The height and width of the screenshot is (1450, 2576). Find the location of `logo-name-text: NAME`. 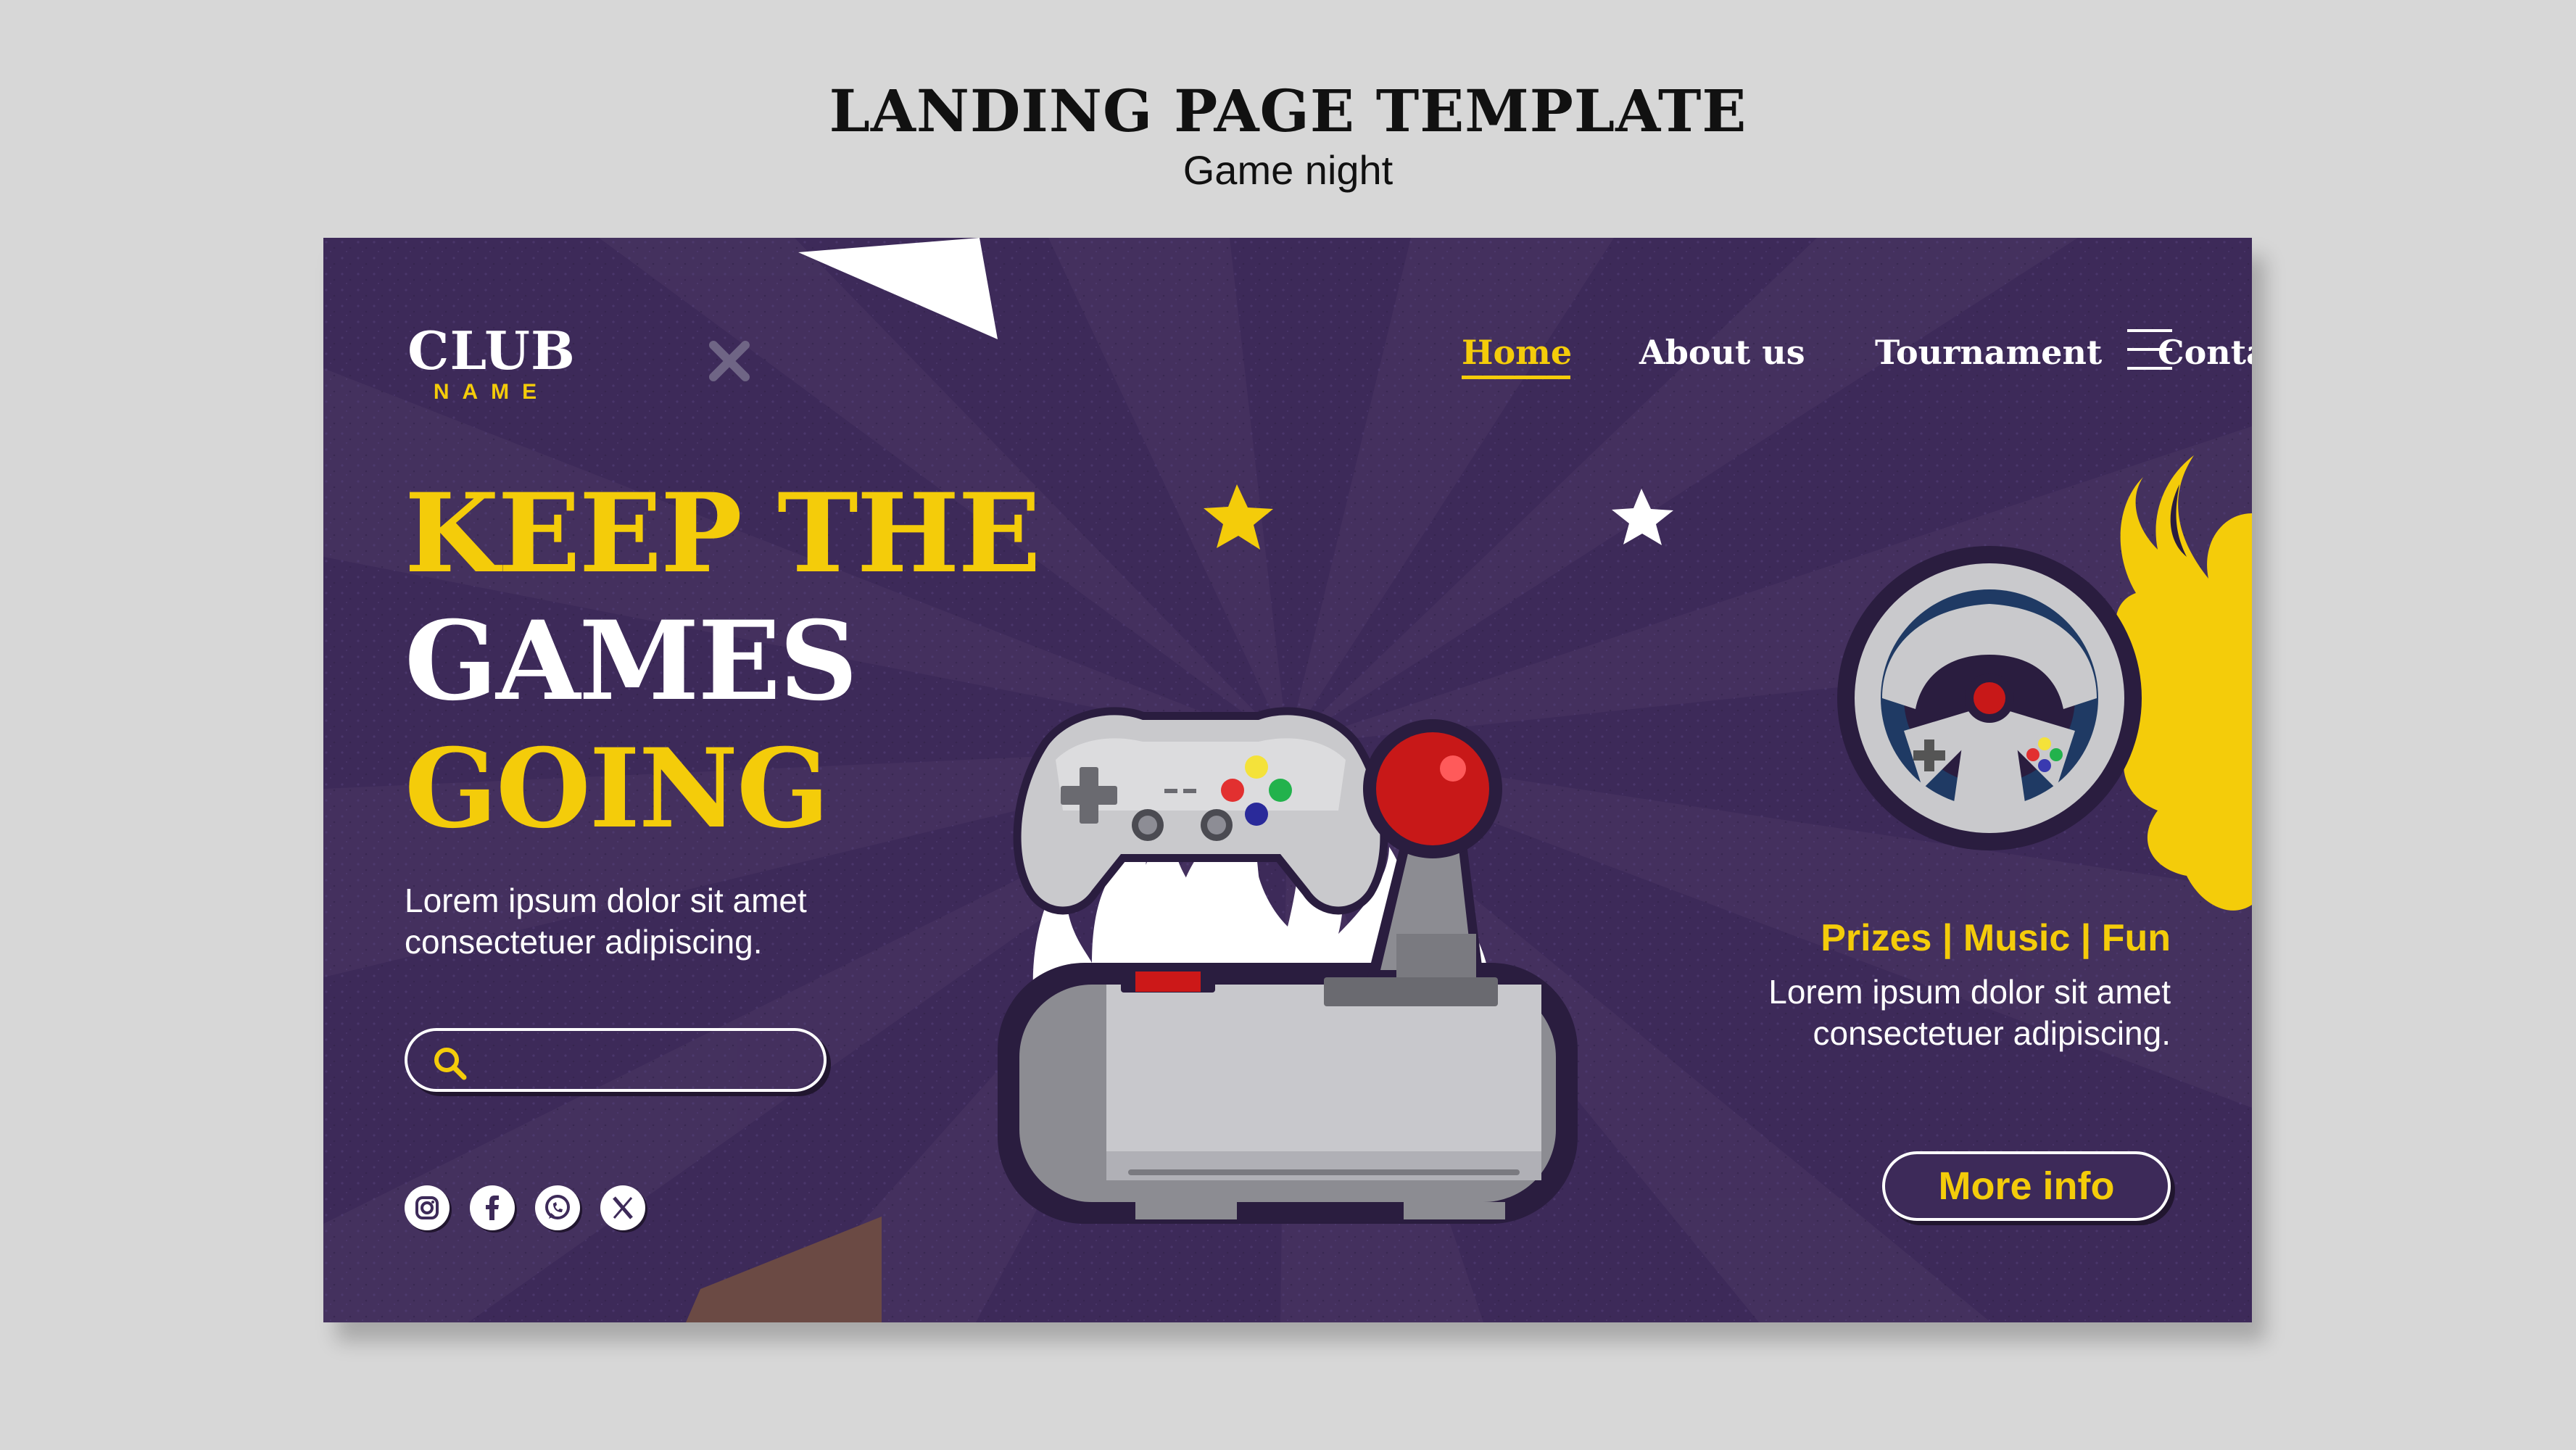

logo-name-text: NAME is located at coordinates (491, 392).